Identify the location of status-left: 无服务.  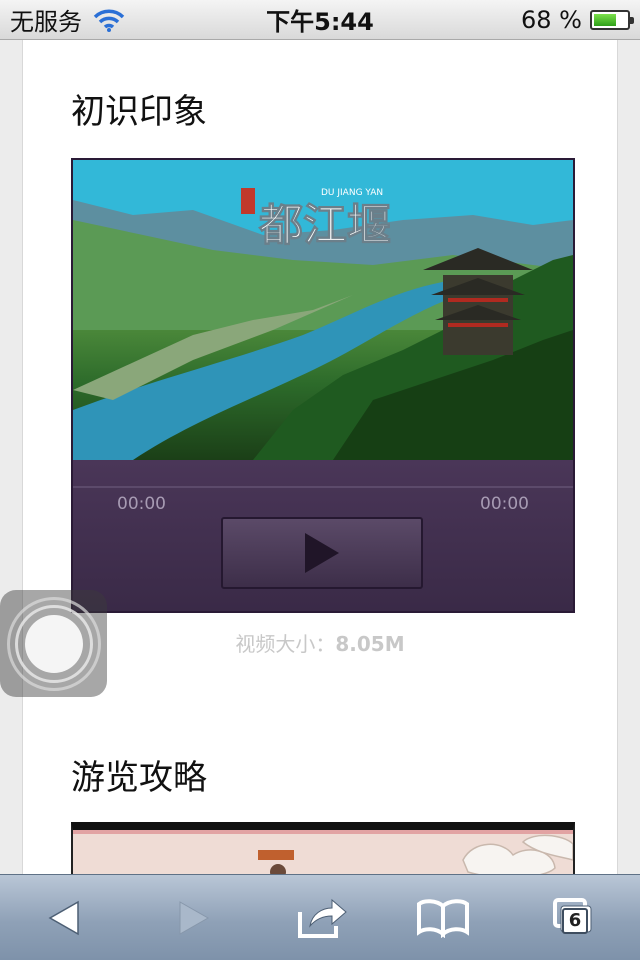
(68, 19).